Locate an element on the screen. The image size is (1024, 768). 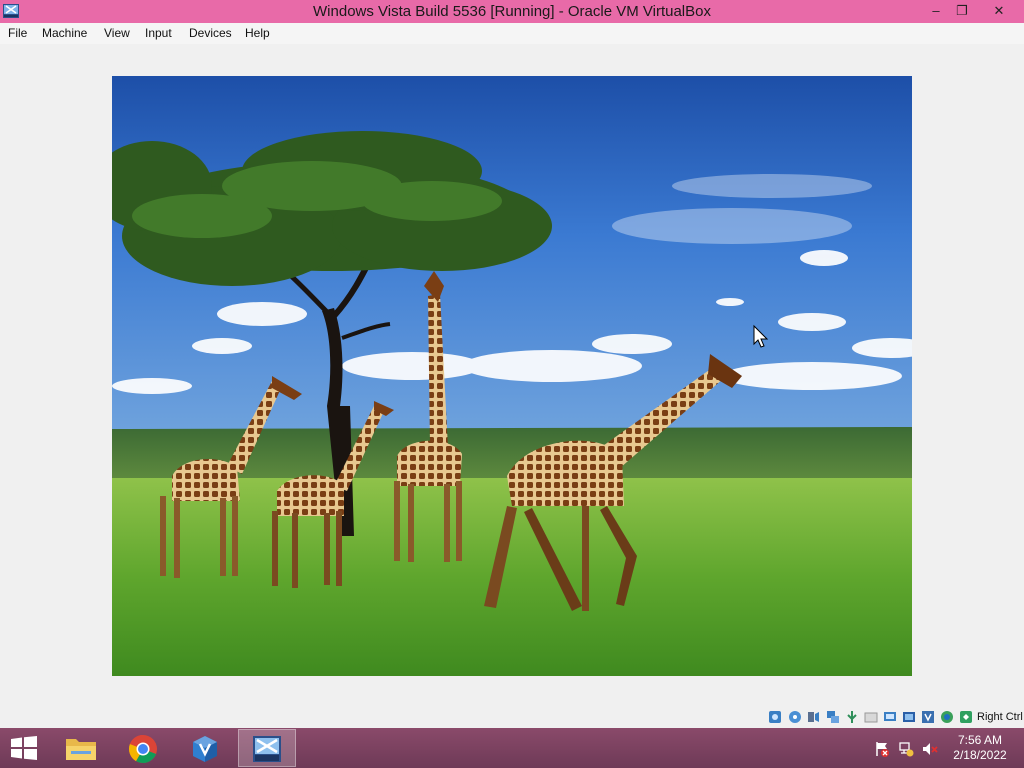
taskbar-chrome is located at coordinates (143, 748).